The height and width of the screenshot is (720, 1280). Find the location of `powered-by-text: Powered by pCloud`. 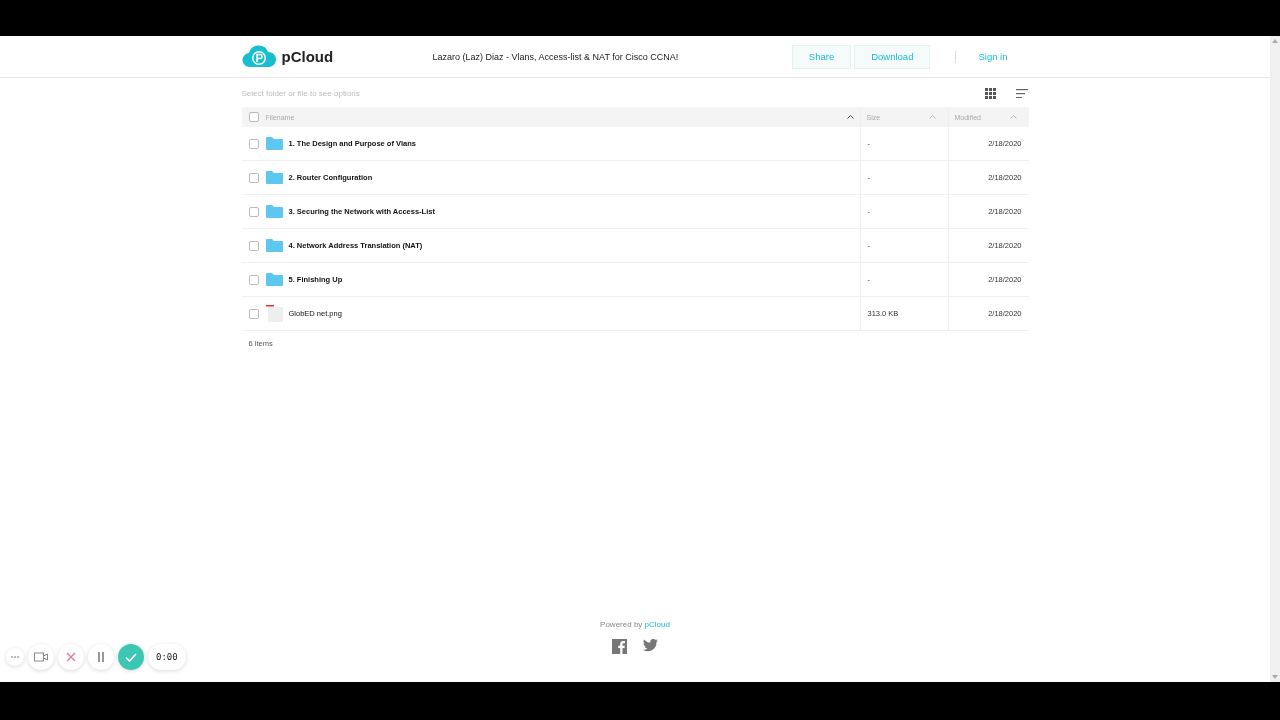

powered-by-text: Powered by pCloud is located at coordinates (635, 624).